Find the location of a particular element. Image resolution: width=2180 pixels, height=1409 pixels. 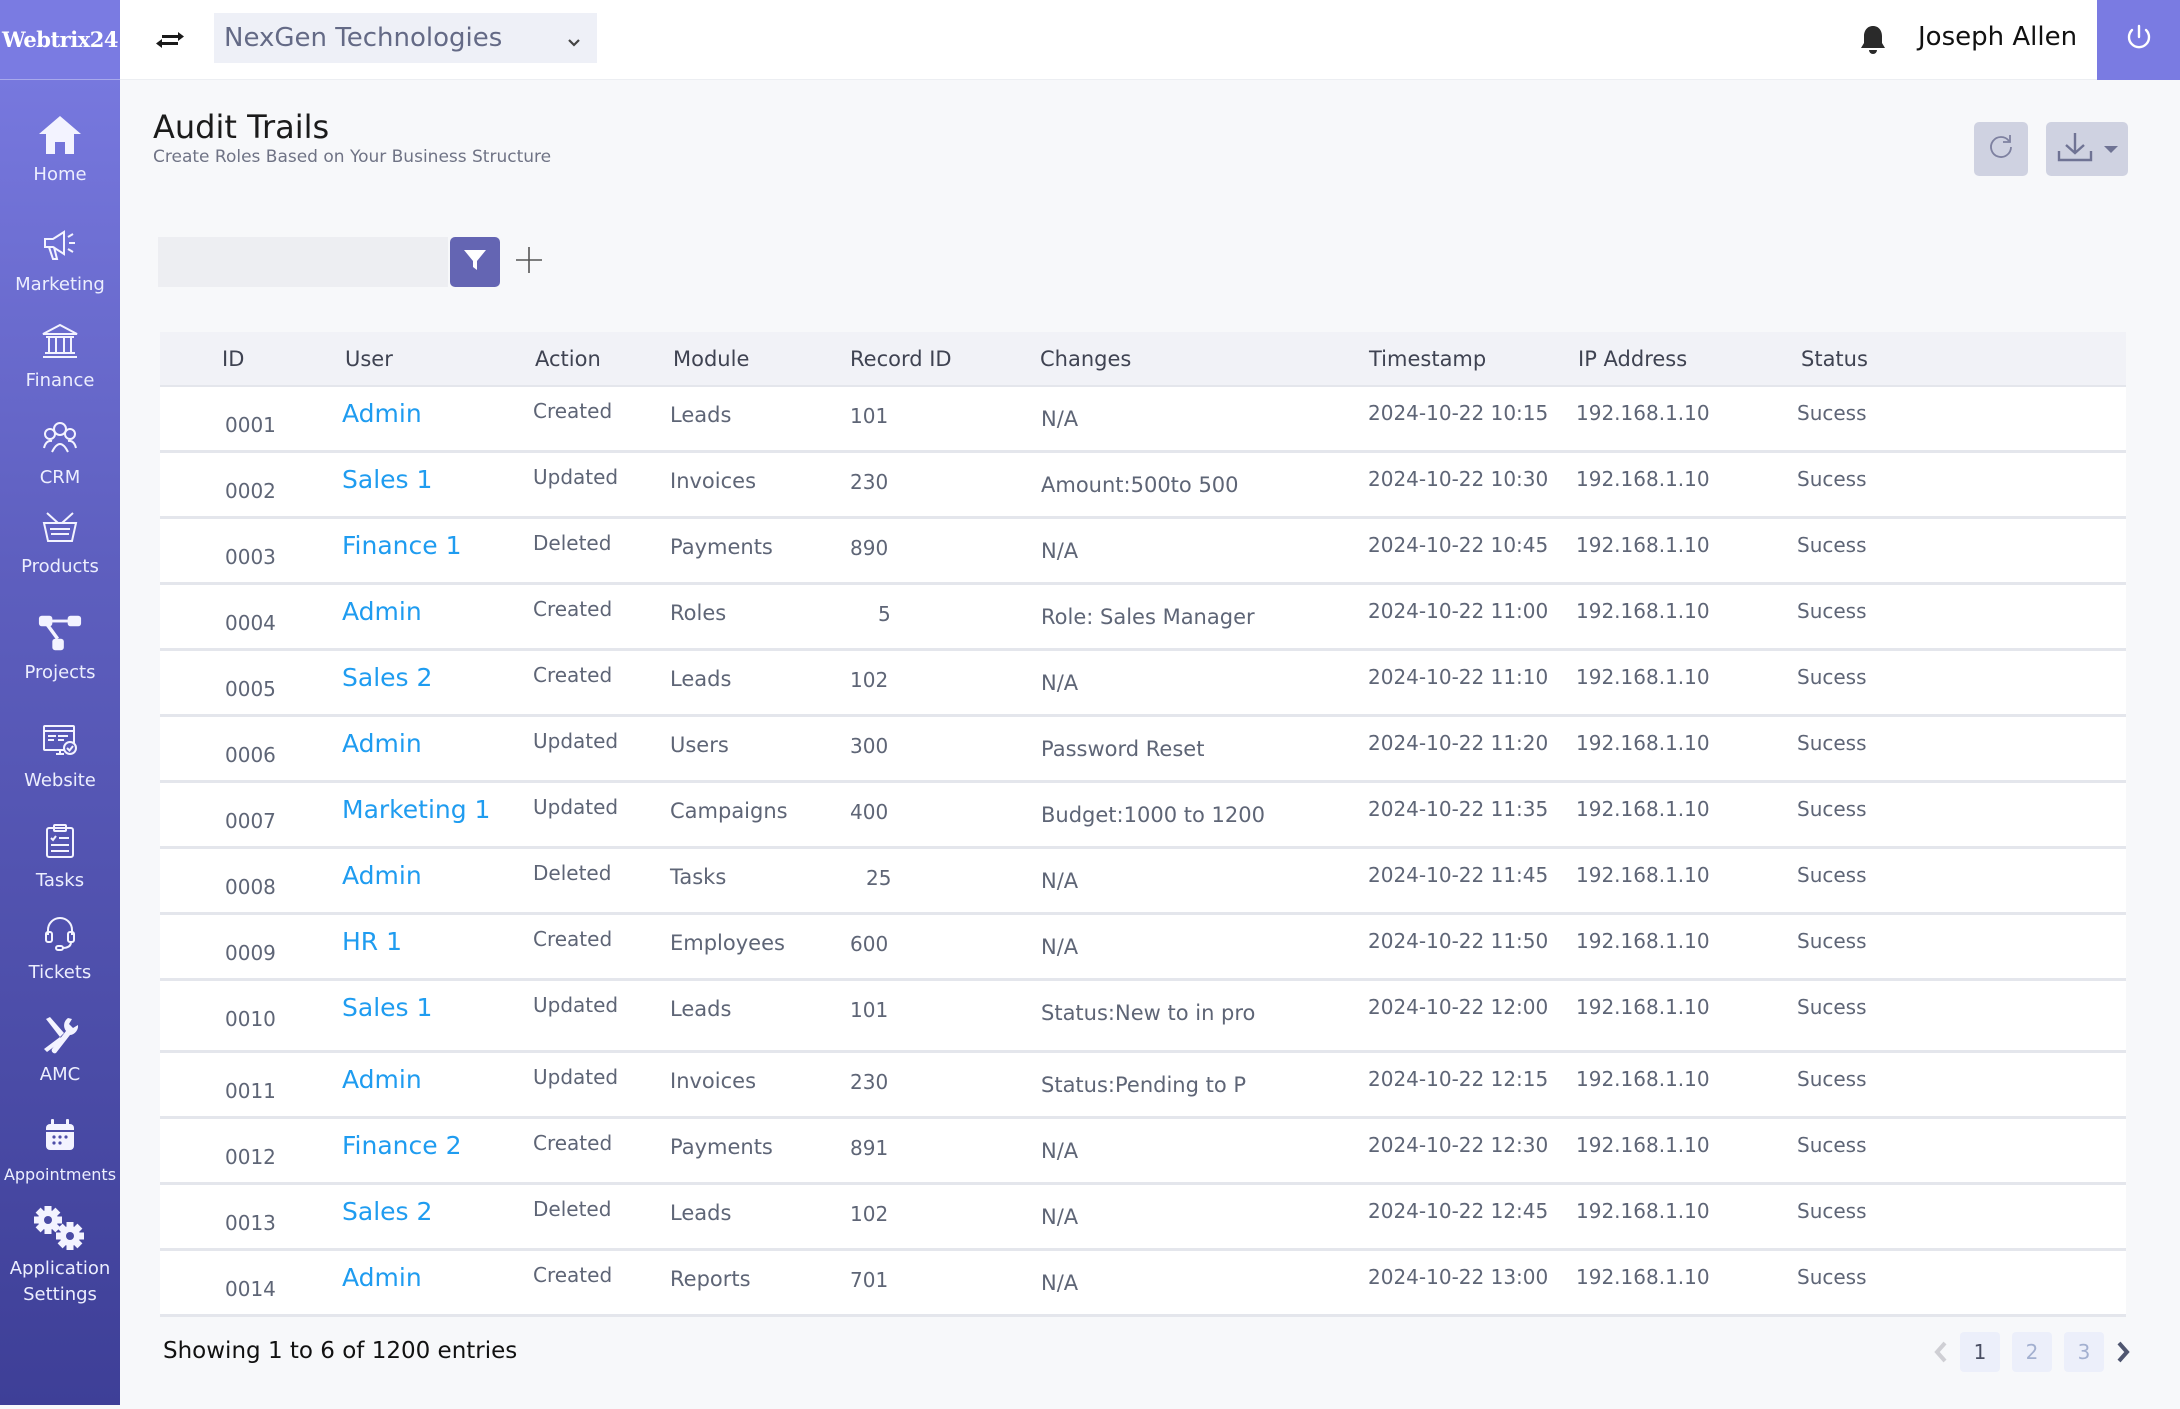

cell-record-id: 600 is located at coordinates (869, 944).